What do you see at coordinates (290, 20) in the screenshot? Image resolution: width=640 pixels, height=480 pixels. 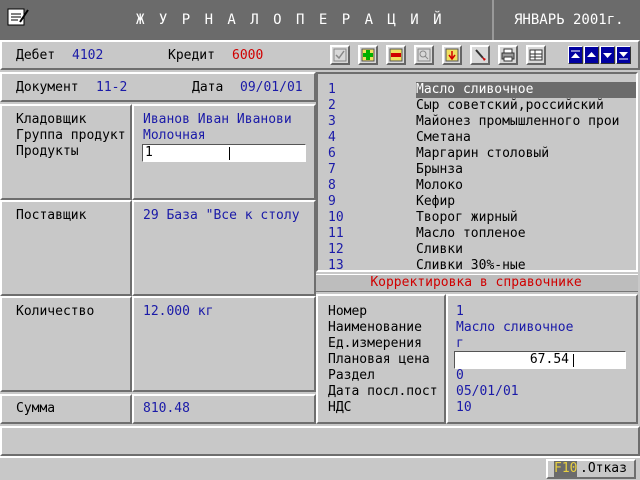 I see `window-title: Ж У Р Н А Л О П Е Р А Ц И Й` at bounding box center [290, 20].